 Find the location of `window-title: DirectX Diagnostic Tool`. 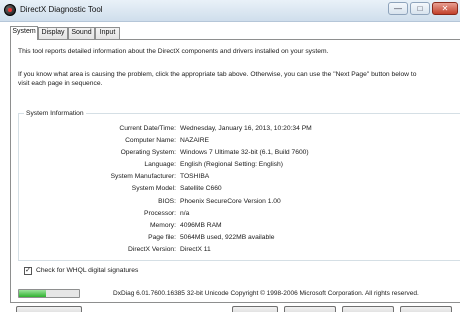

window-title: DirectX Diagnostic Tool is located at coordinates (61, 9).